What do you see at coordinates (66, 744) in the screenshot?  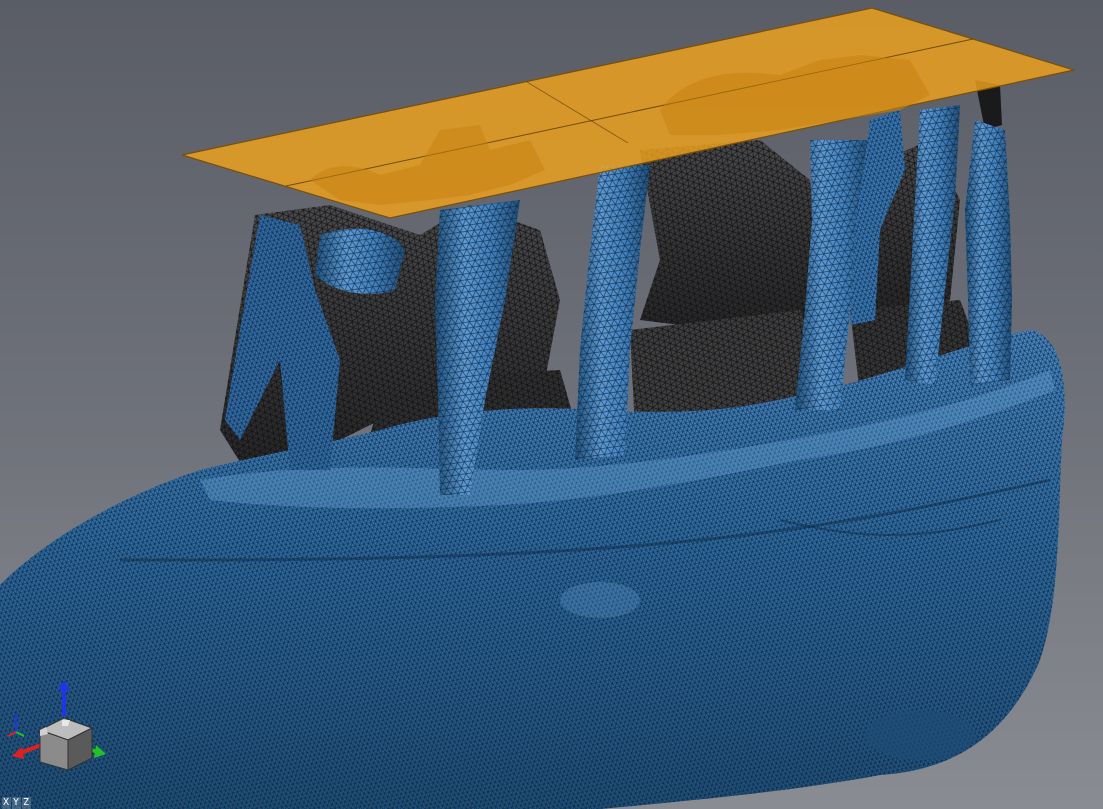 I see `view-cube` at bounding box center [66, 744].